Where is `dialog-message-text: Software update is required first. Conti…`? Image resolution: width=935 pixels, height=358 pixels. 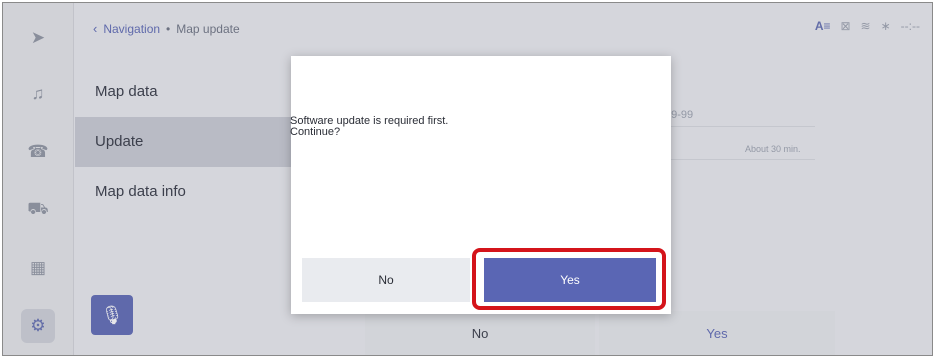
dialog-message-text: Software update is required first. Conti… is located at coordinates (369, 127).